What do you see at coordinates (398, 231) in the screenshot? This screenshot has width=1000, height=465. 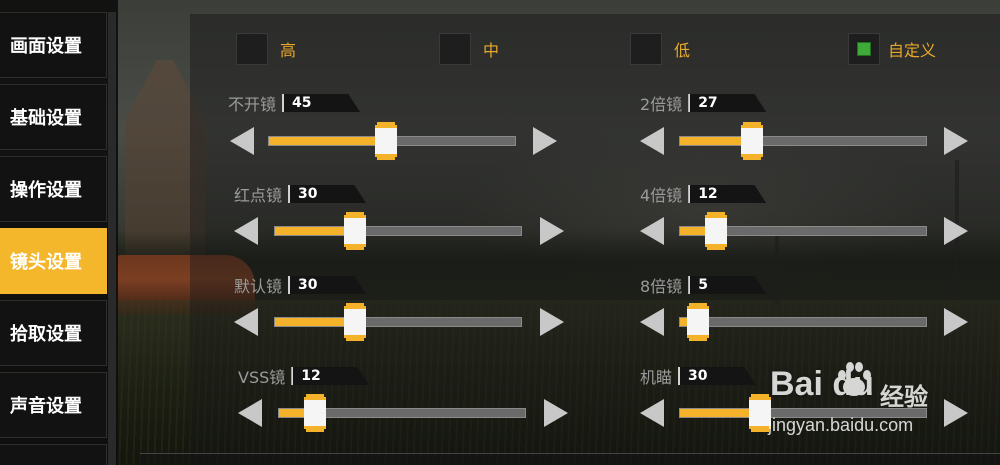 I see `slider-red-dot-track` at bounding box center [398, 231].